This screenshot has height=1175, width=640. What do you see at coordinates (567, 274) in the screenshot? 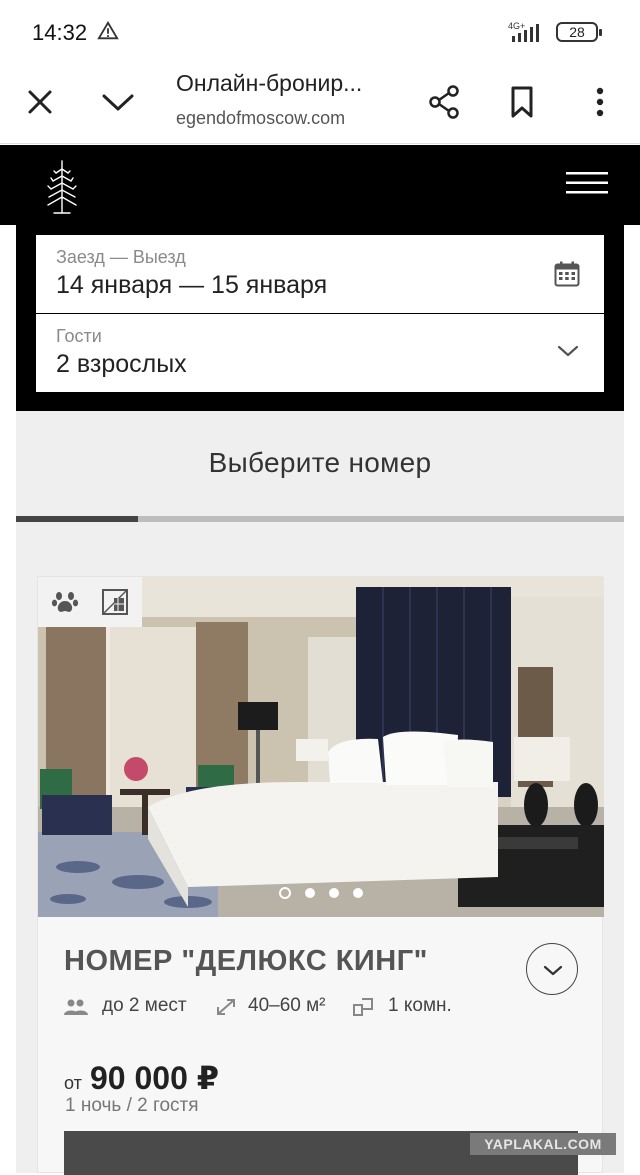
I see `calendar-icon` at bounding box center [567, 274].